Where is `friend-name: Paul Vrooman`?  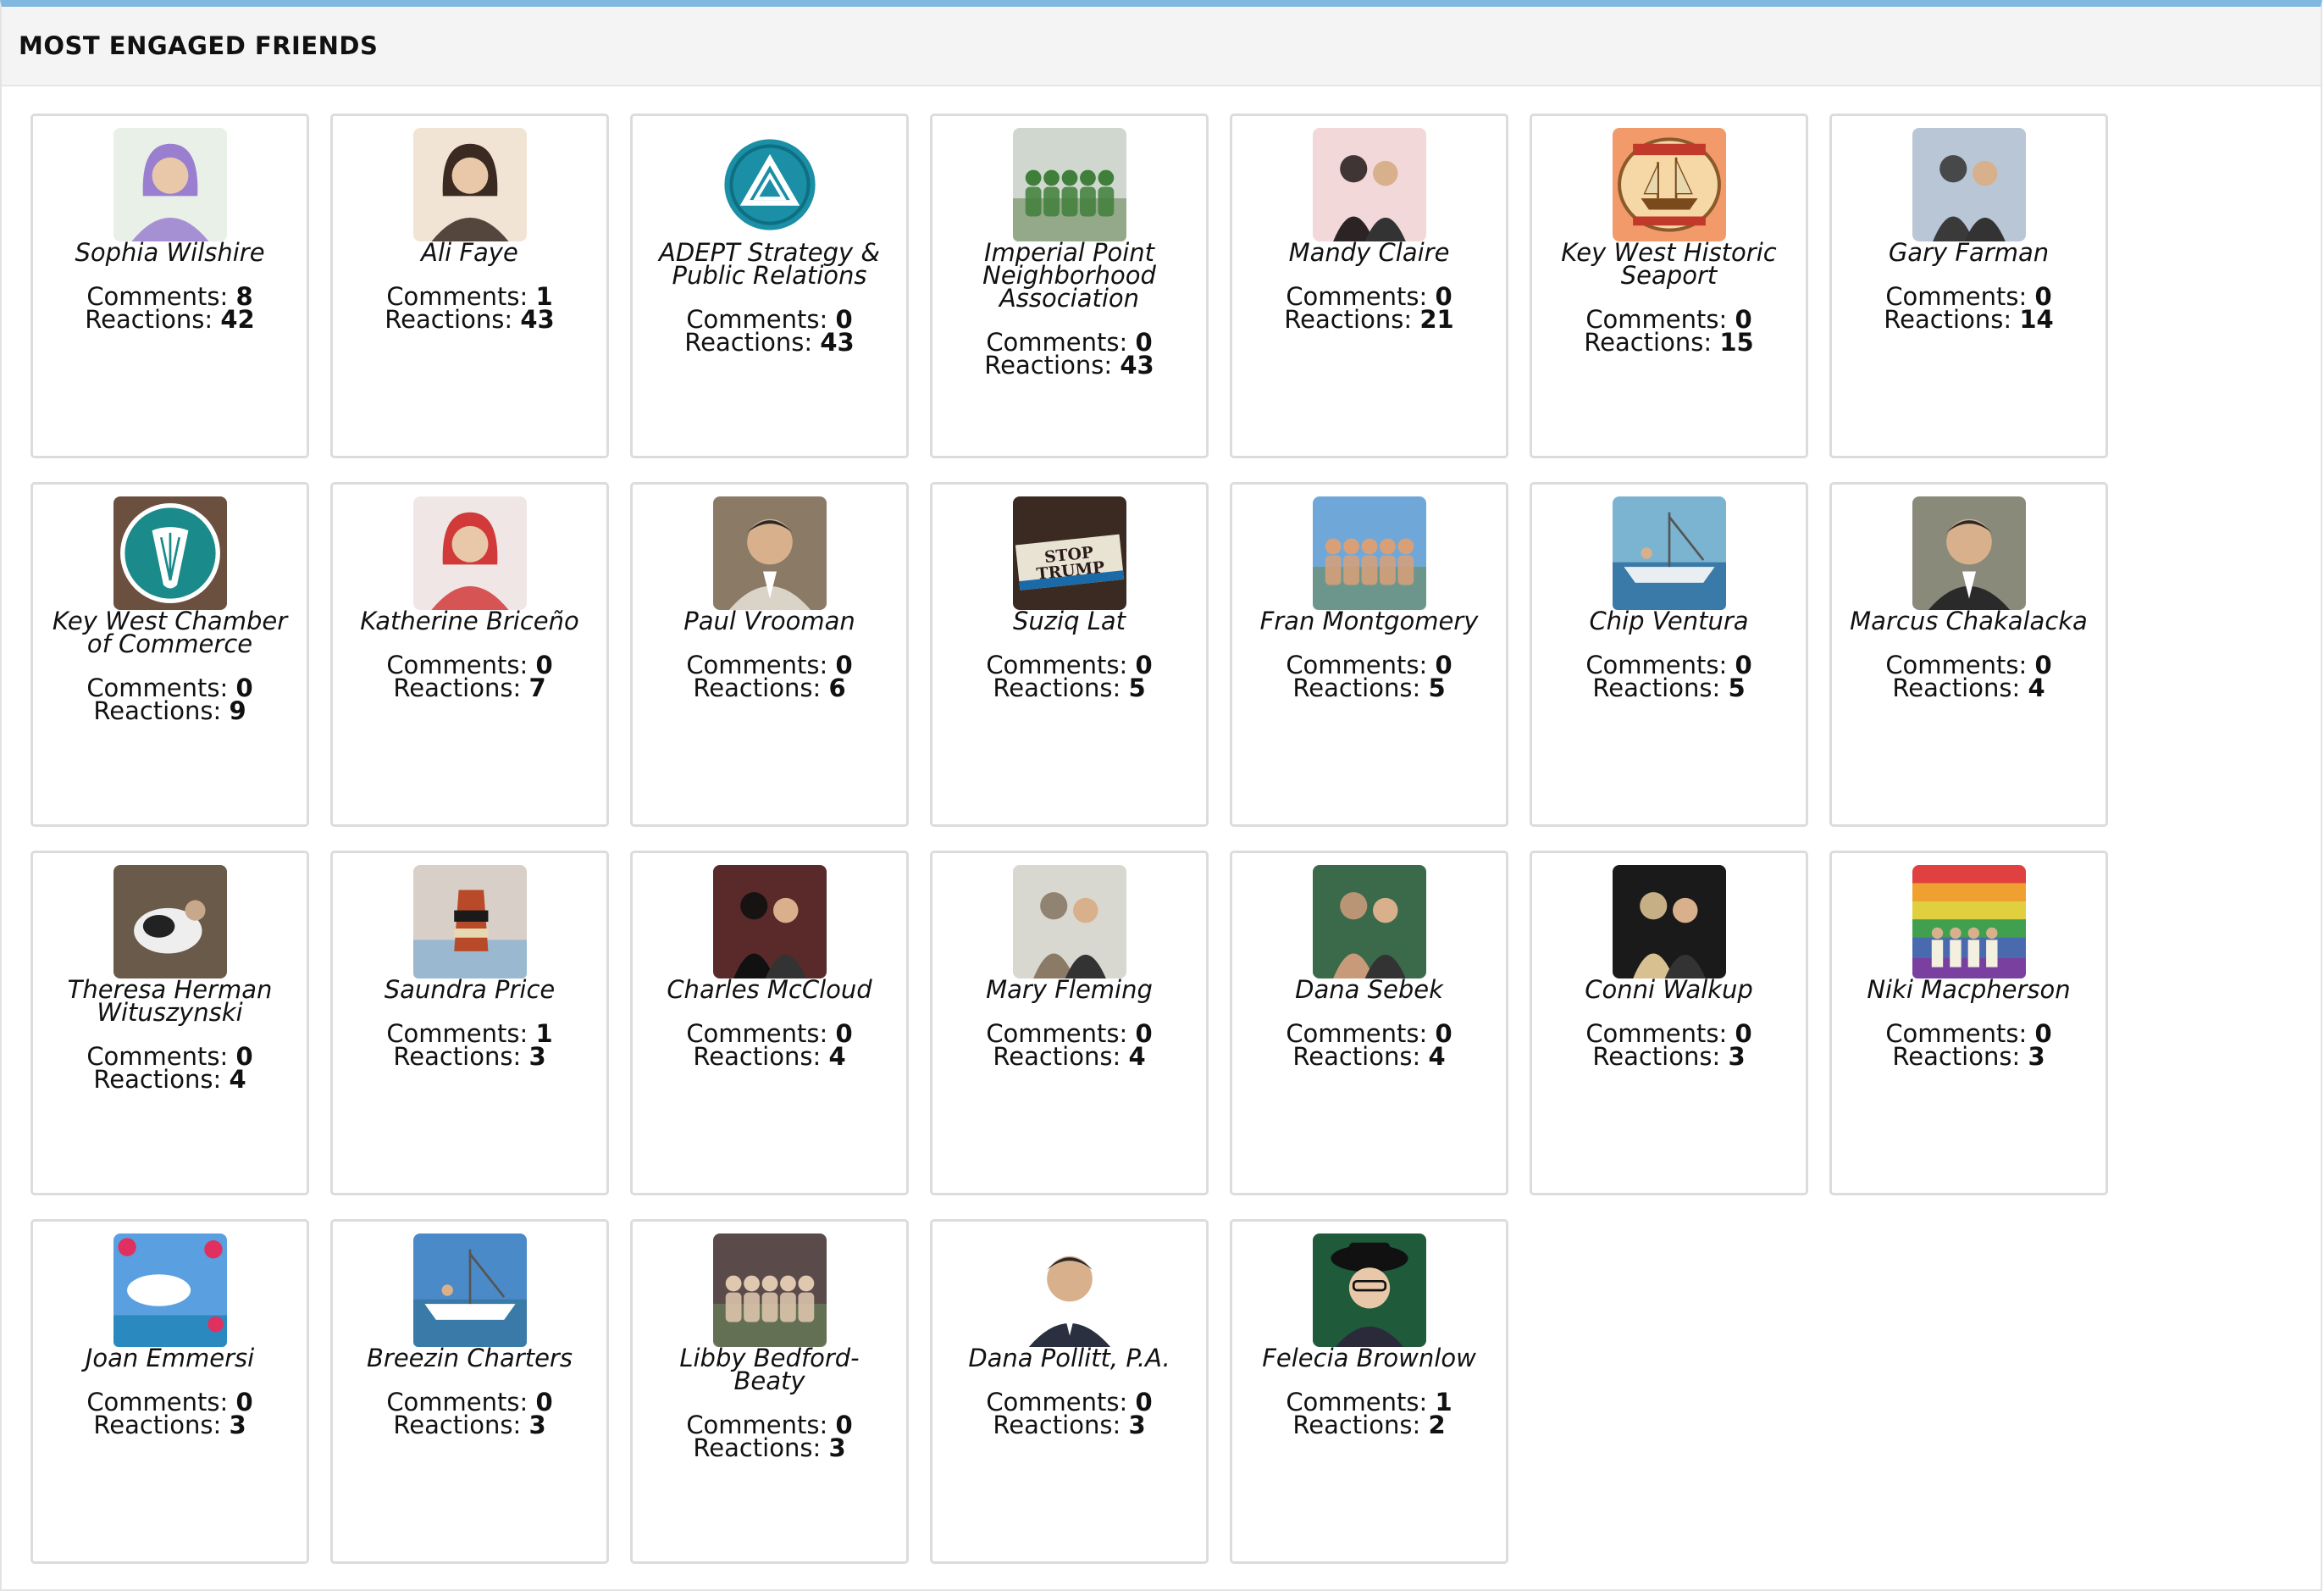 friend-name: Paul Vrooman is located at coordinates (770, 621).